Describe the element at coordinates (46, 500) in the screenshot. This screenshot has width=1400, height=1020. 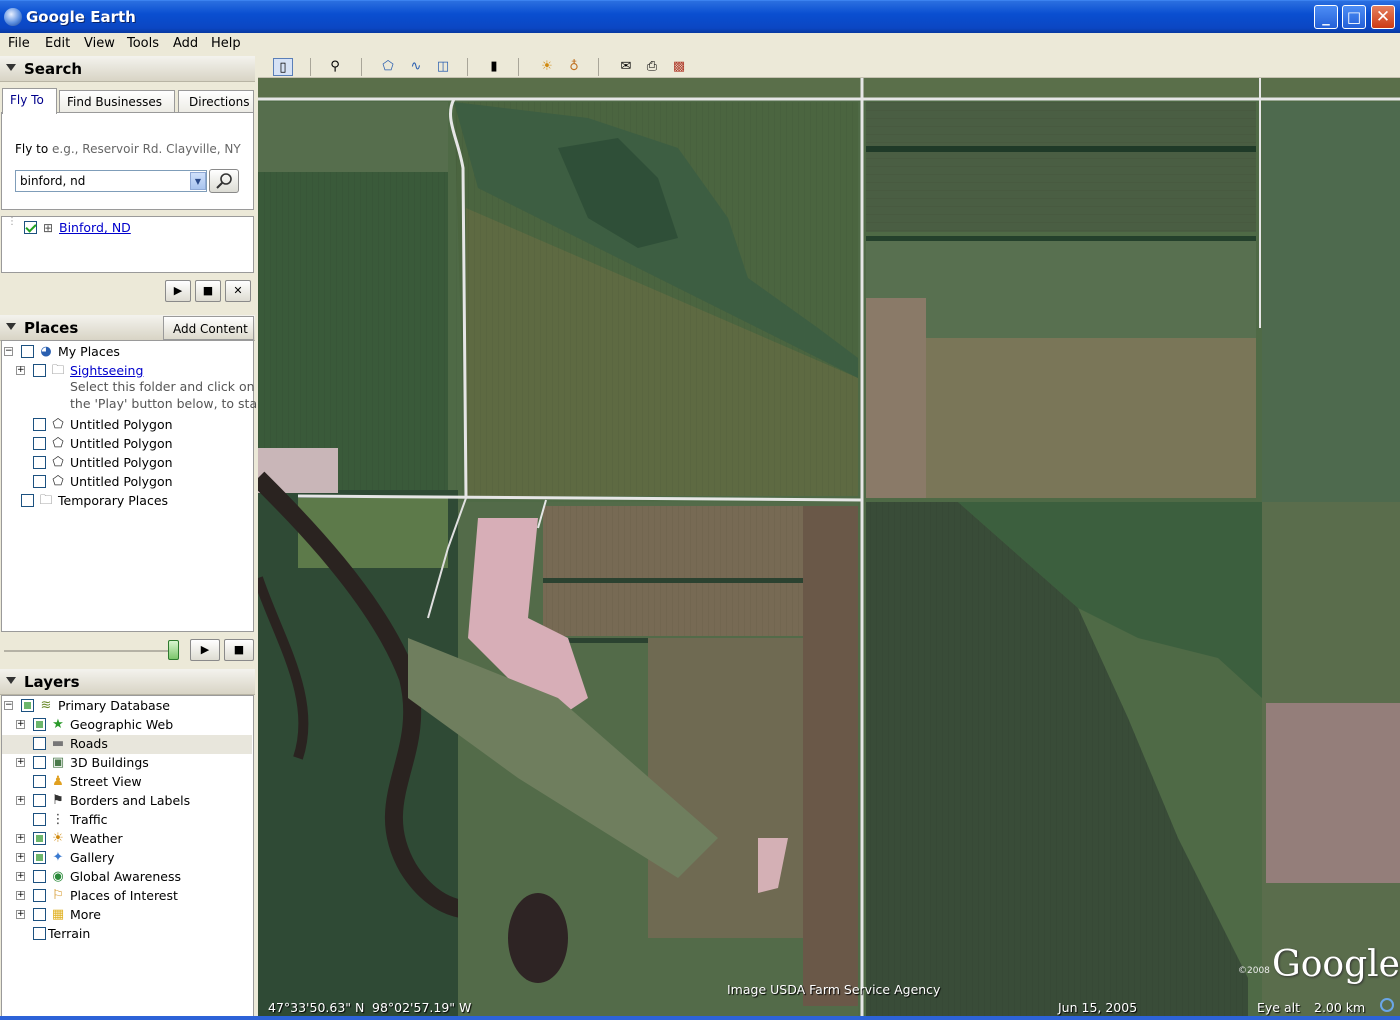
I see `folder-icon: 🗀` at that location.